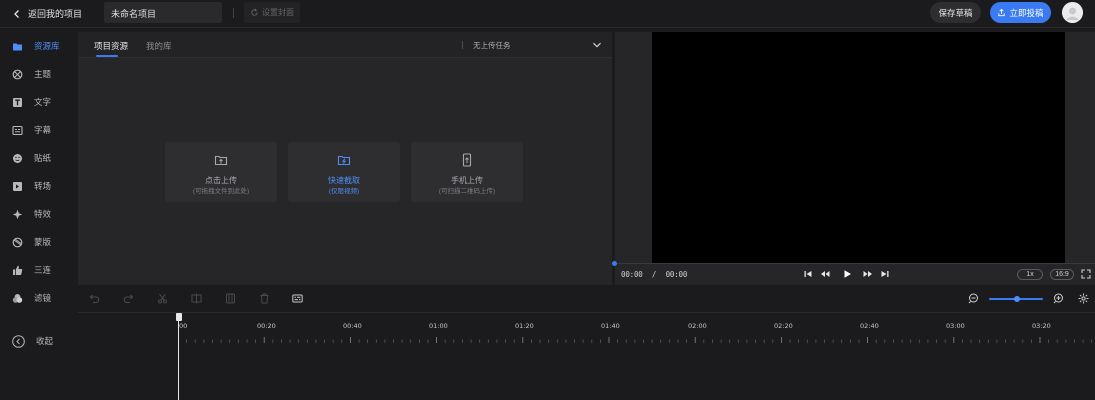  Describe the element at coordinates (31, 242) in the screenshot. I see `sidebar-item-mask: 蒙版` at that location.